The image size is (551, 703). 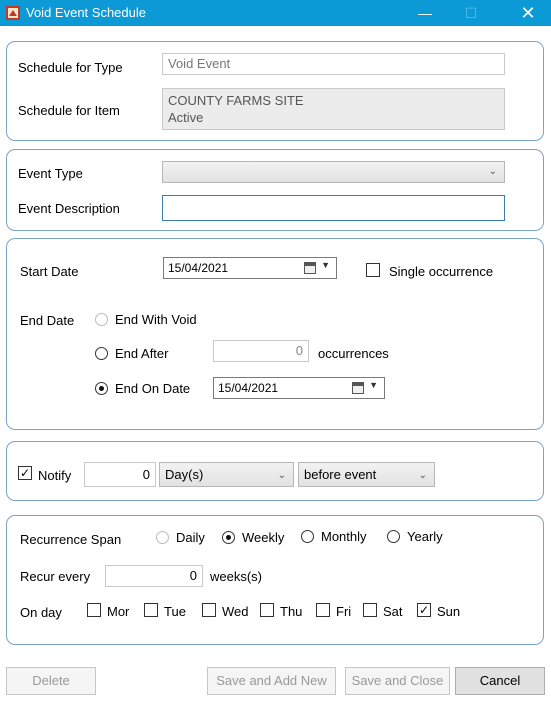 What do you see at coordinates (397, 681) in the screenshot?
I see `save-and-close-button: Save and Close` at bounding box center [397, 681].